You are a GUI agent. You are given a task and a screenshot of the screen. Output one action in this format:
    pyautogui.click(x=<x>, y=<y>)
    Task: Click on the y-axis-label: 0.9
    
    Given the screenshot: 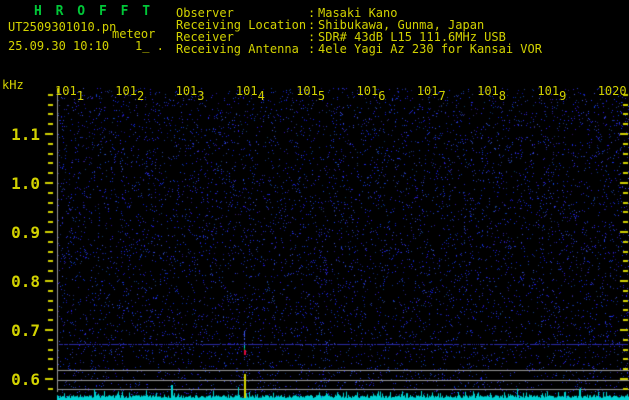 What is the action you would take?
    pyautogui.click(x=25, y=232)
    